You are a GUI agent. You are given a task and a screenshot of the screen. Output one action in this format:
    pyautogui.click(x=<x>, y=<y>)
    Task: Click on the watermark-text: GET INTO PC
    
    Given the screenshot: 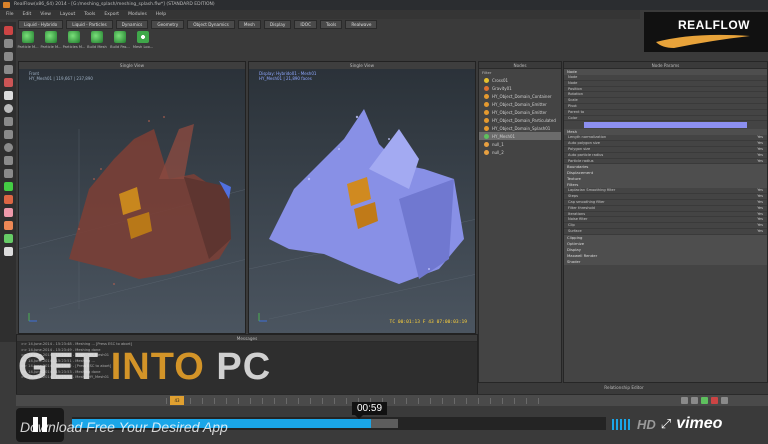 What is the action you would take?
    pyautogui.click(x=145, y=367)
    